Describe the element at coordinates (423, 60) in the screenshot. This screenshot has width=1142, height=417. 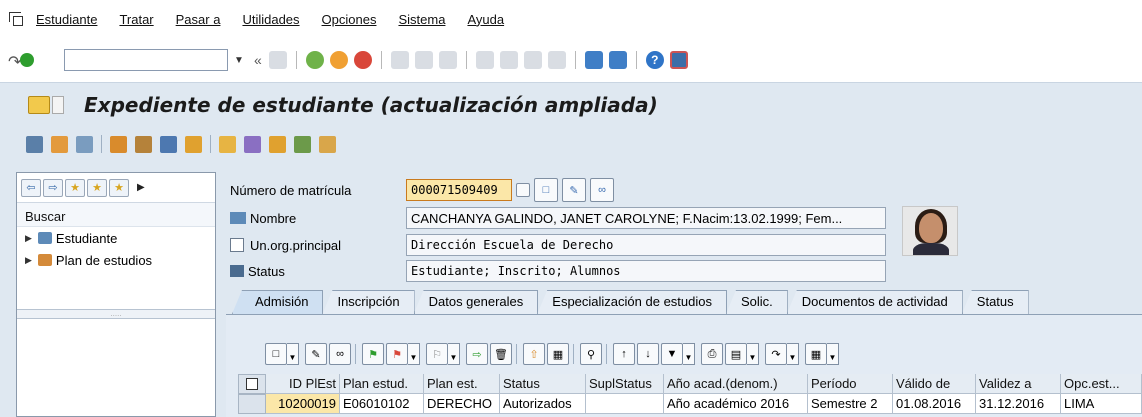
I see `find-icon` at that location.